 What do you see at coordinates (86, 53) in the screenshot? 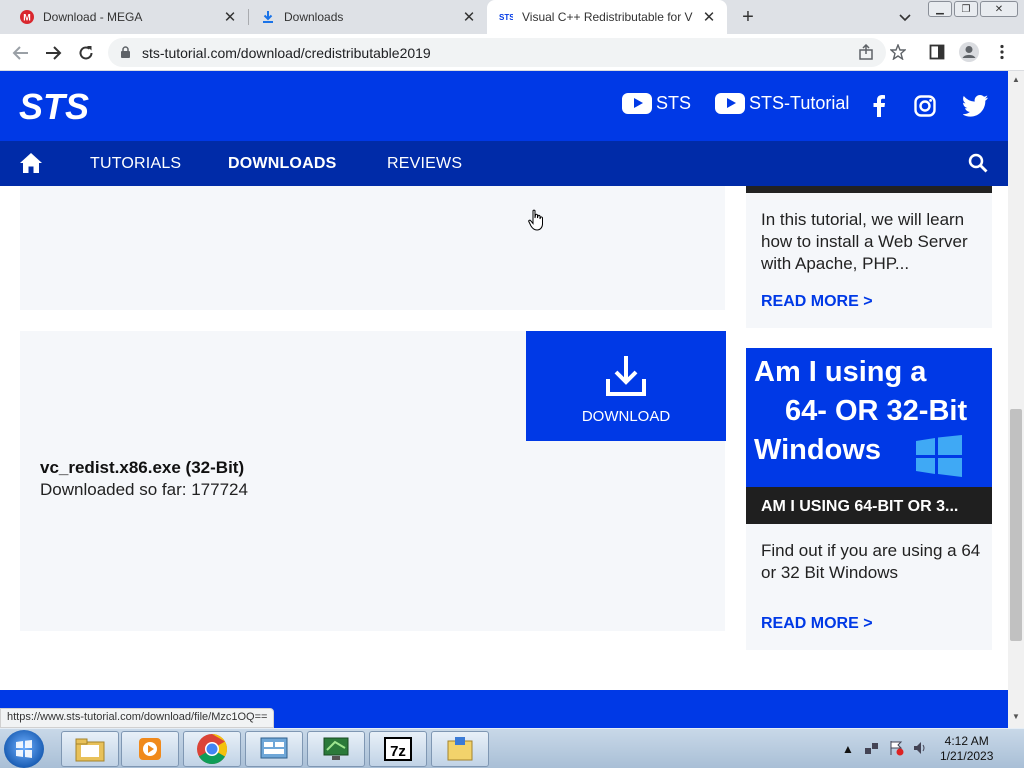
I see `reload-button` at bounding box center [86, 53].